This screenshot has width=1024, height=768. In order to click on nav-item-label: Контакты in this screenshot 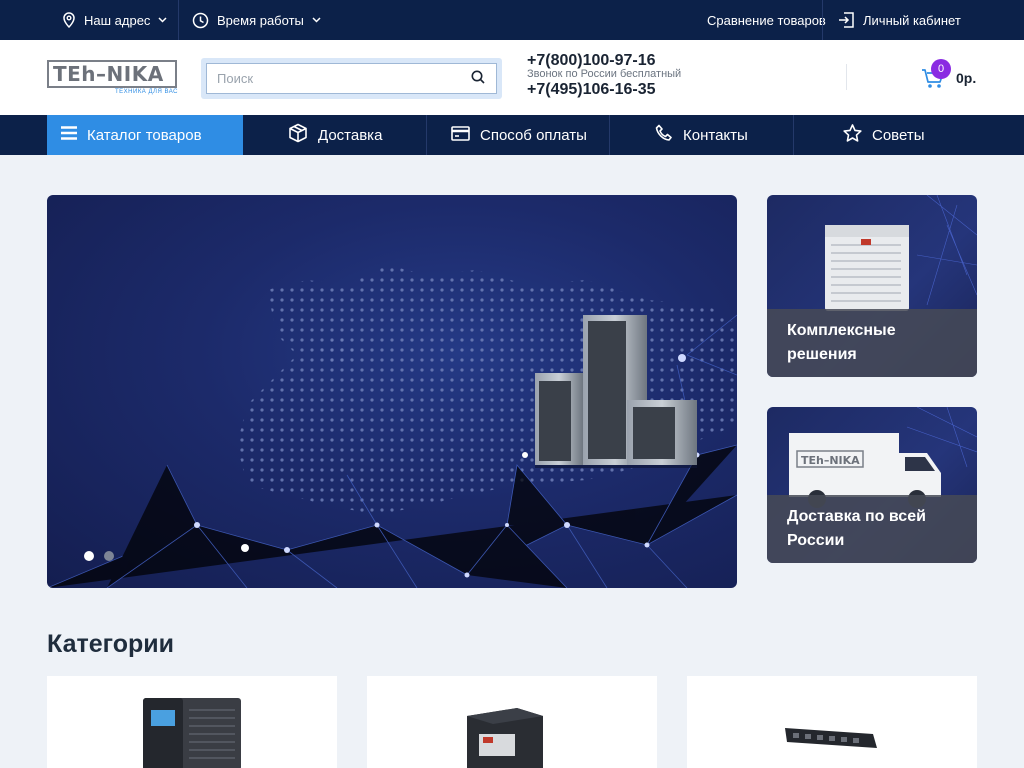, I will do `click(715, 135)`.